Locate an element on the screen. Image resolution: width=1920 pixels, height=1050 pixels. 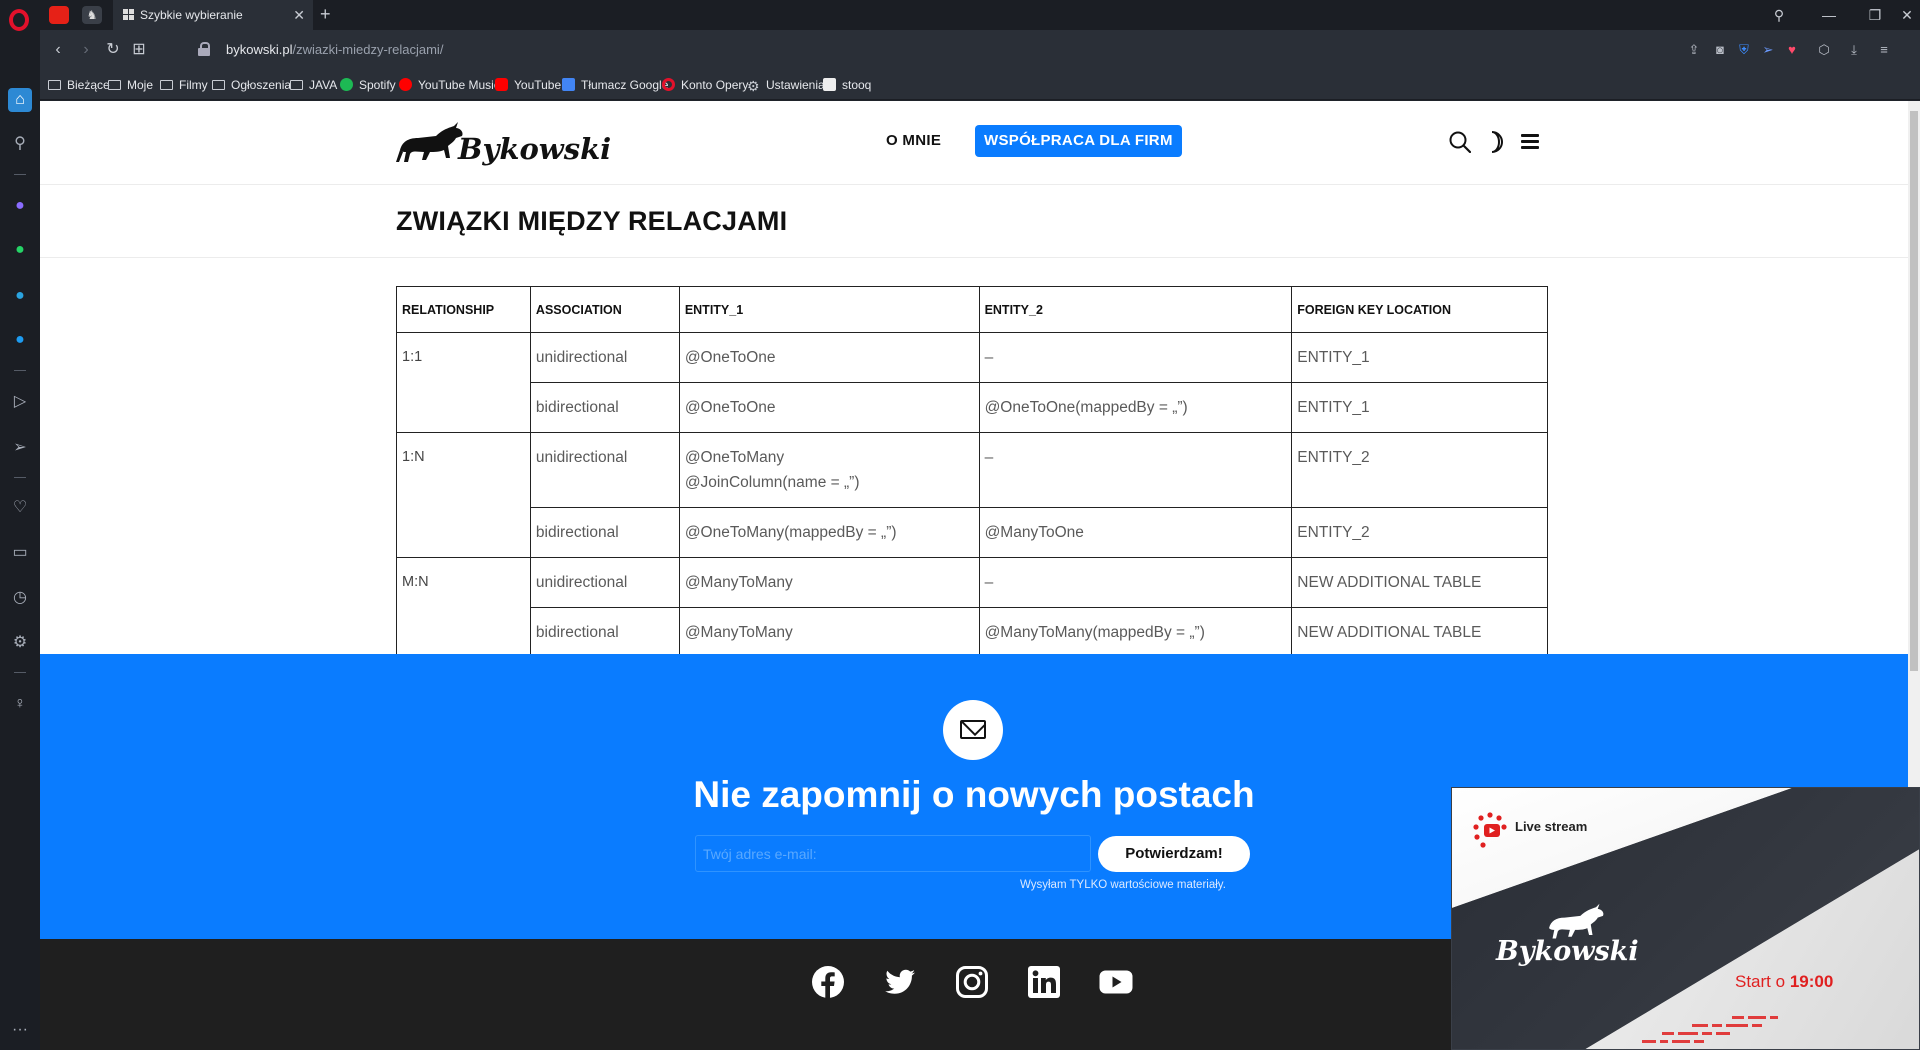
camera-icon: ◙ is located at coordinates (1720, 50).